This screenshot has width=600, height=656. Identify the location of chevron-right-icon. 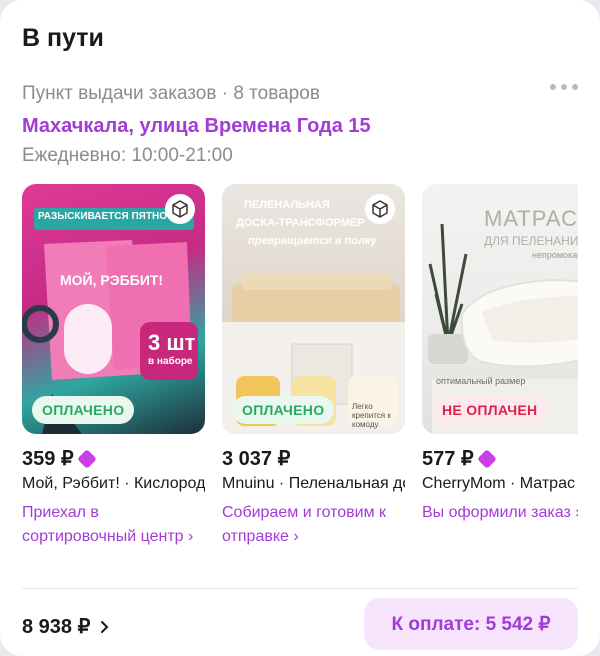
(105, 626).